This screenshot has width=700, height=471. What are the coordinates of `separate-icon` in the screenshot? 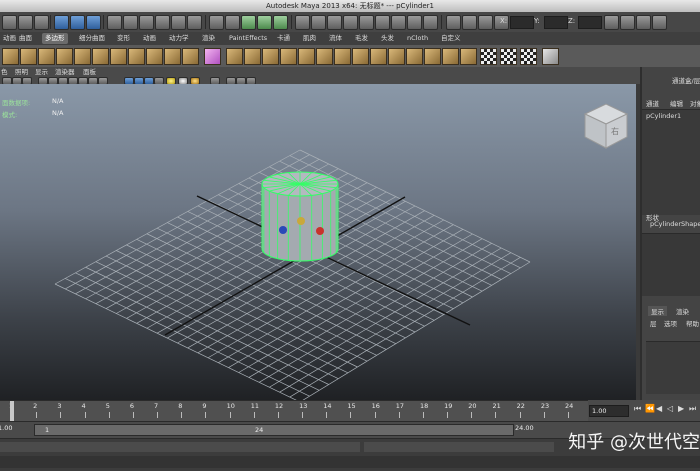 It's located at (252, 56).